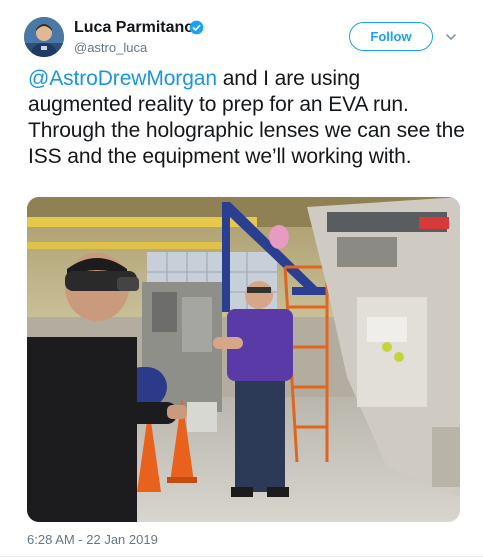 This screenshot has height=560, width=483. Describe the element at coordinates (110, 47) in the screenshot. I see `author-handle: @astro_luca` at that location.